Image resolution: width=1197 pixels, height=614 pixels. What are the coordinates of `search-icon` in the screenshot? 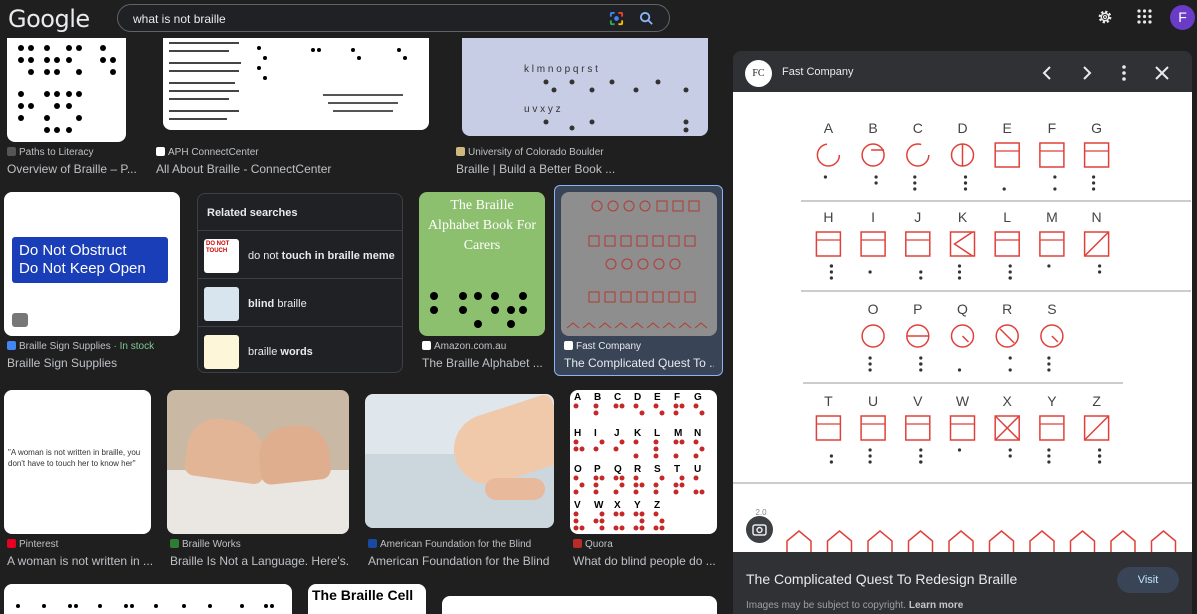 It's located at (646, 18).